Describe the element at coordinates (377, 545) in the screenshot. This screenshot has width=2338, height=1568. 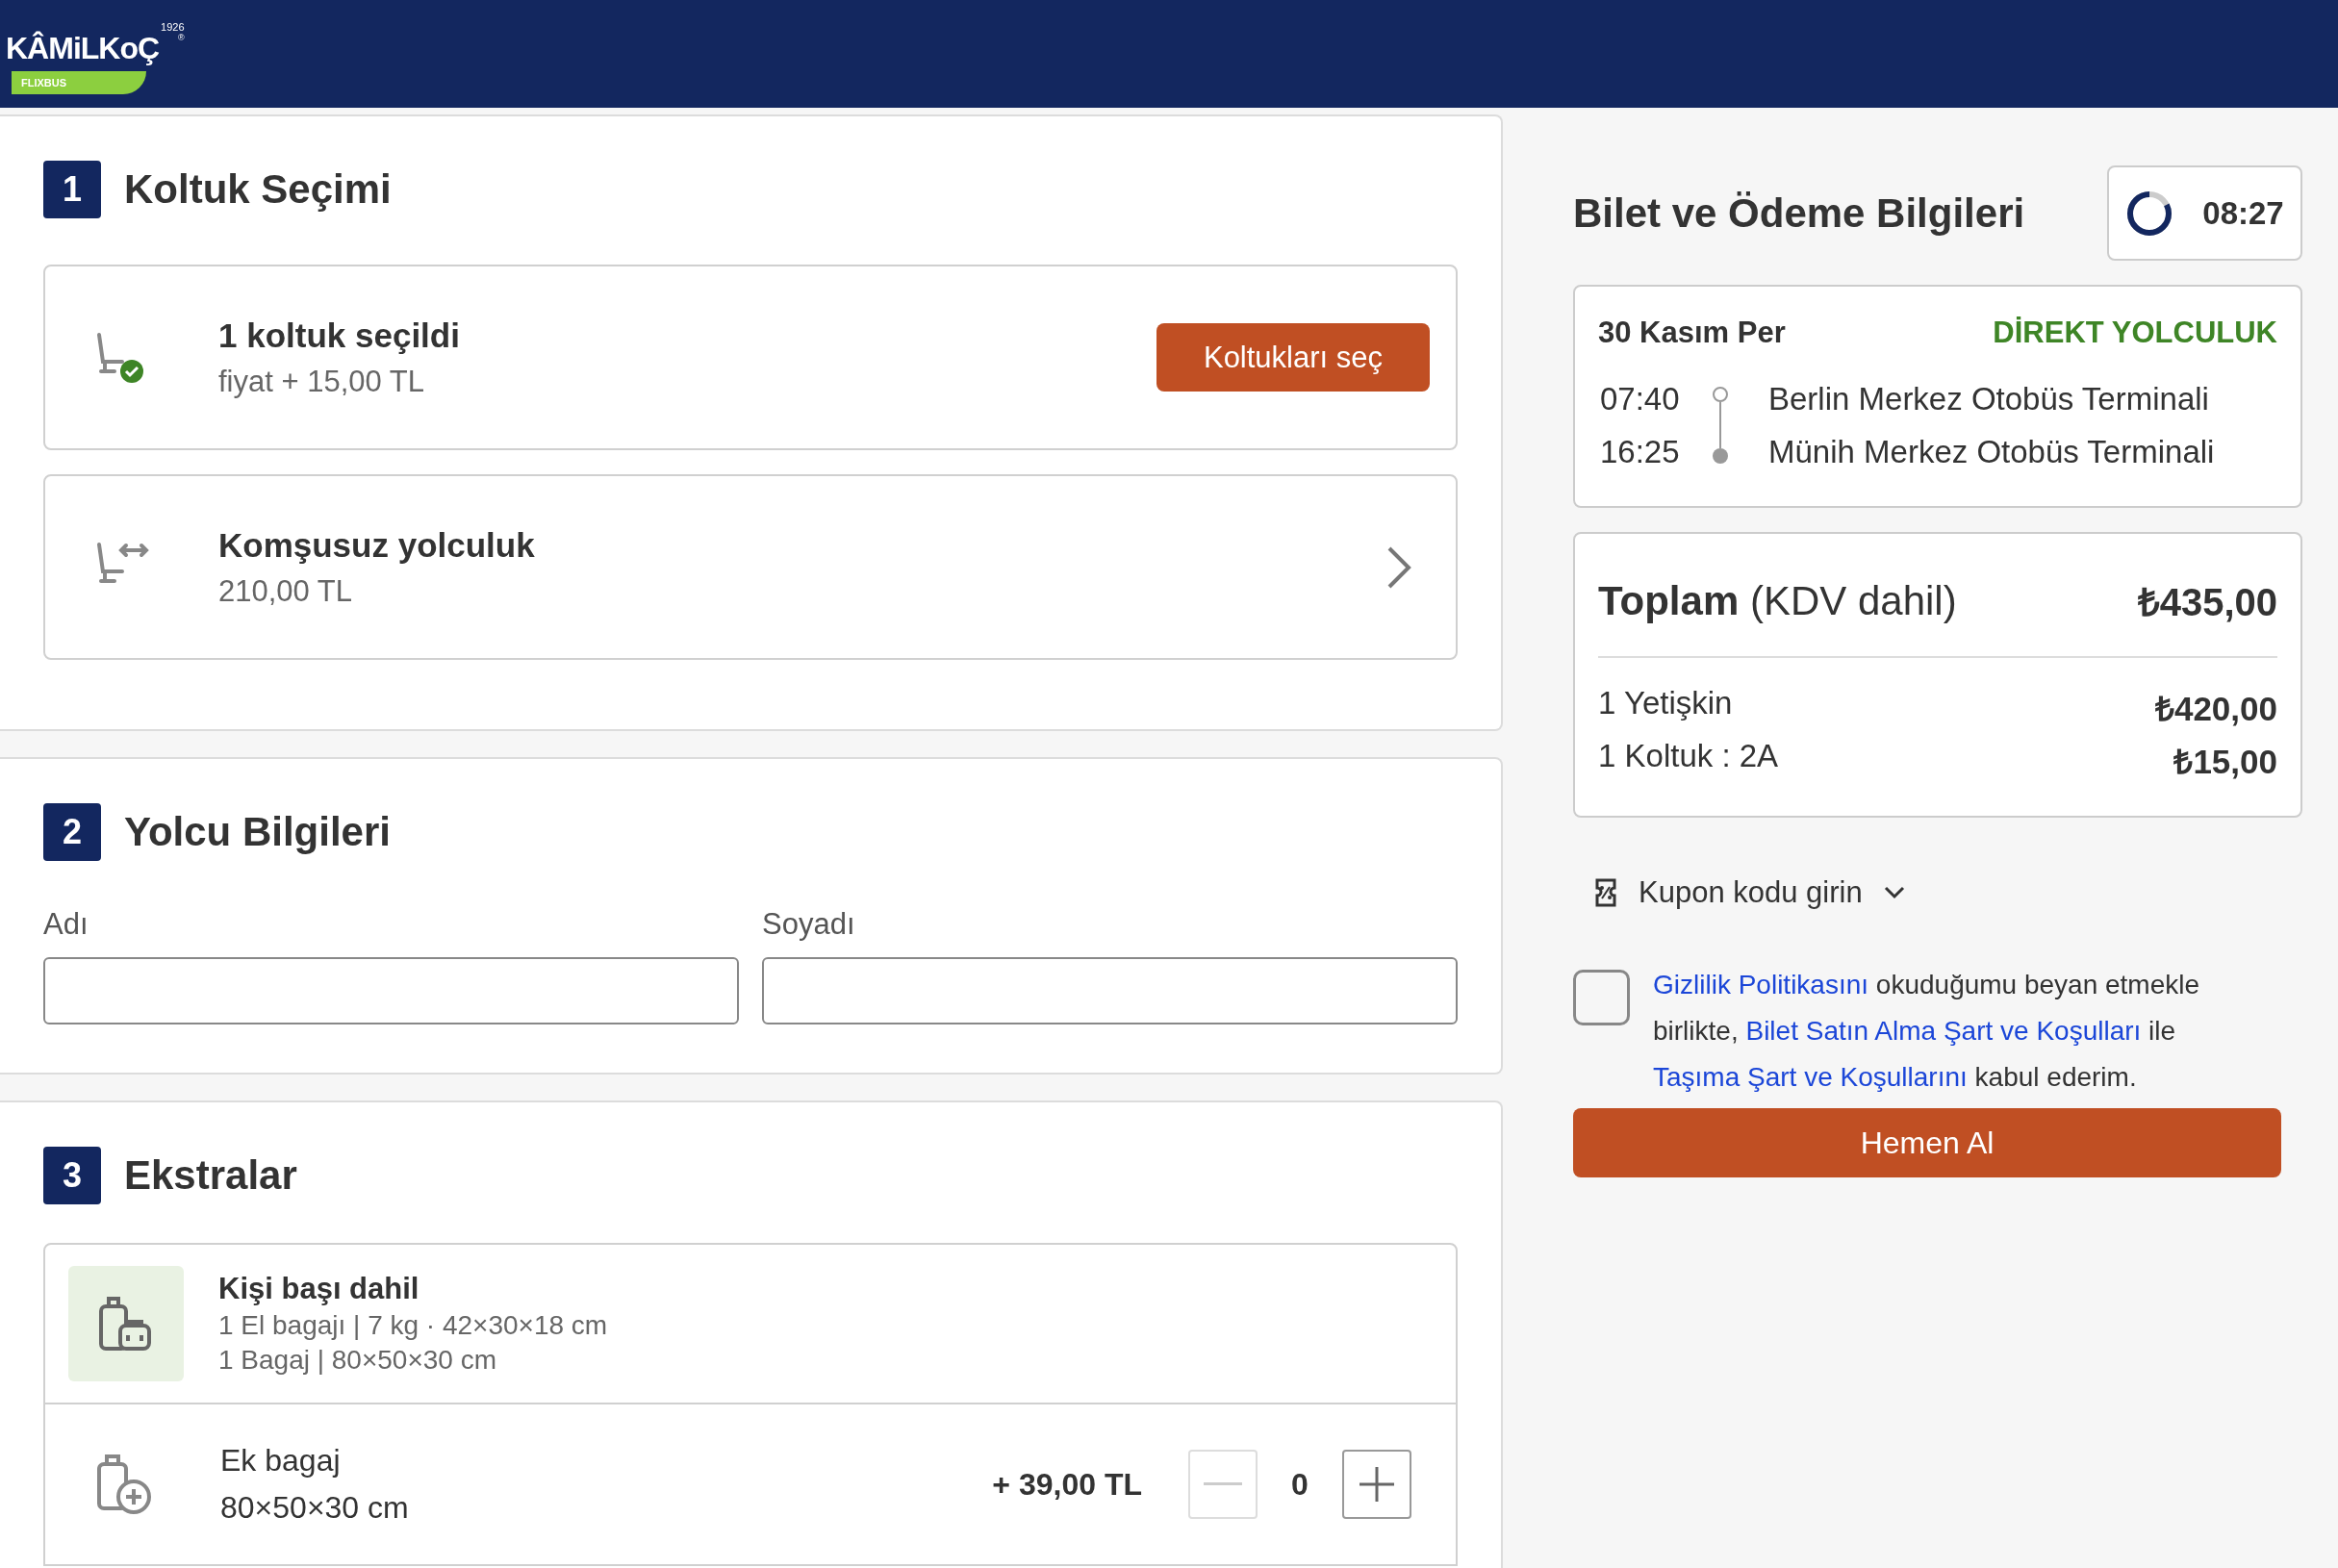
I see `option-title: Komşusuz yolculuk` at that location.